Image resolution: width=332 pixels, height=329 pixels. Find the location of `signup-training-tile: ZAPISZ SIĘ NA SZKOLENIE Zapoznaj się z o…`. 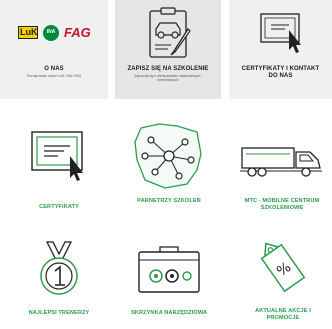

signup-training-tile: ZAPISZ SIĘ NA SZKOLENIE Zapoznaj się z o… is located at coordinates (168, 49).